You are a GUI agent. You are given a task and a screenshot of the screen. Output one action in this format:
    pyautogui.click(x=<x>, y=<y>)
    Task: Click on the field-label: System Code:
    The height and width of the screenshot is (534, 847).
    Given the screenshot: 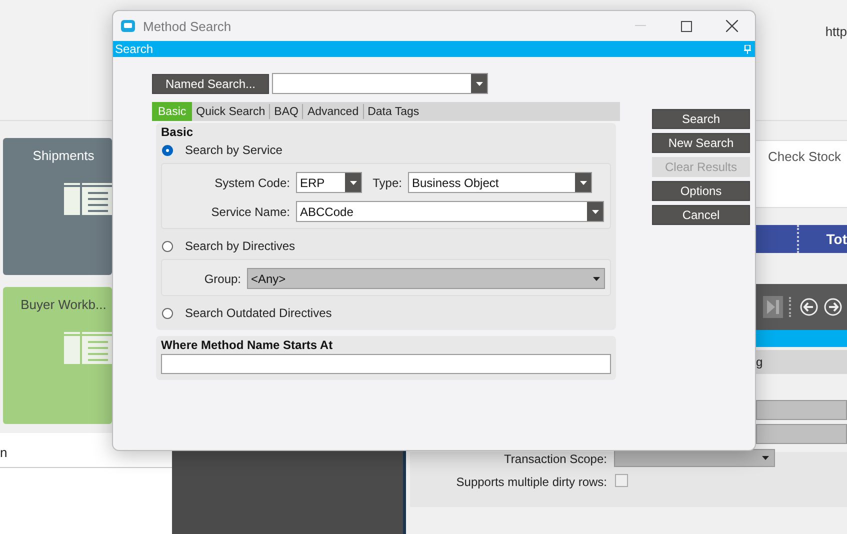 What is the action you would take?
    pyautogui.click(x=252, y=183)
    